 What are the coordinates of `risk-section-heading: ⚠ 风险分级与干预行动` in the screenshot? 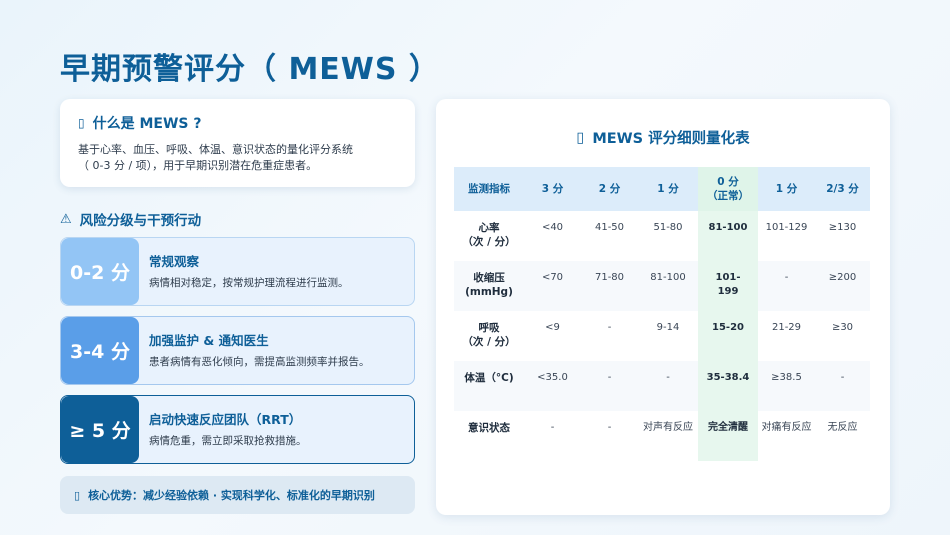 It's located at (131, 219).